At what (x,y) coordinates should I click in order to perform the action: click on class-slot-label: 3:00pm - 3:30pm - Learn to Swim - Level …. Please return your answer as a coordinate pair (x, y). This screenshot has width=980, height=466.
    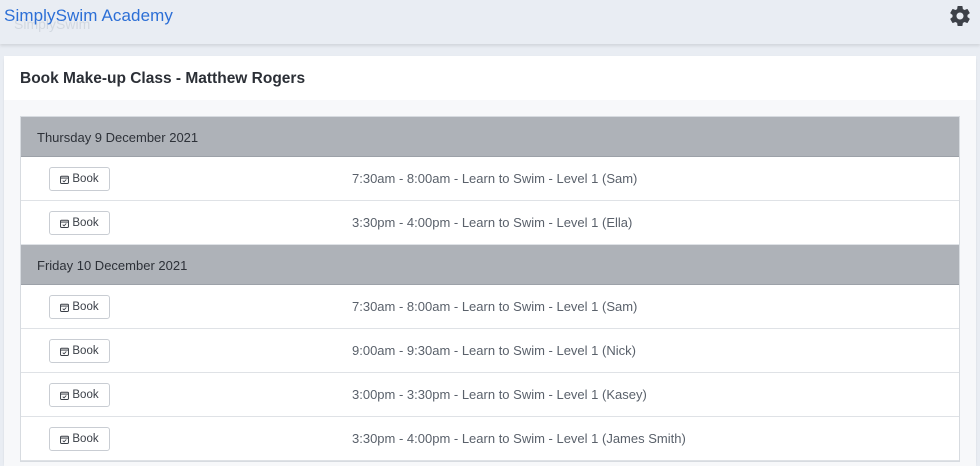
    Looking at the image, I should click on (499, 394).